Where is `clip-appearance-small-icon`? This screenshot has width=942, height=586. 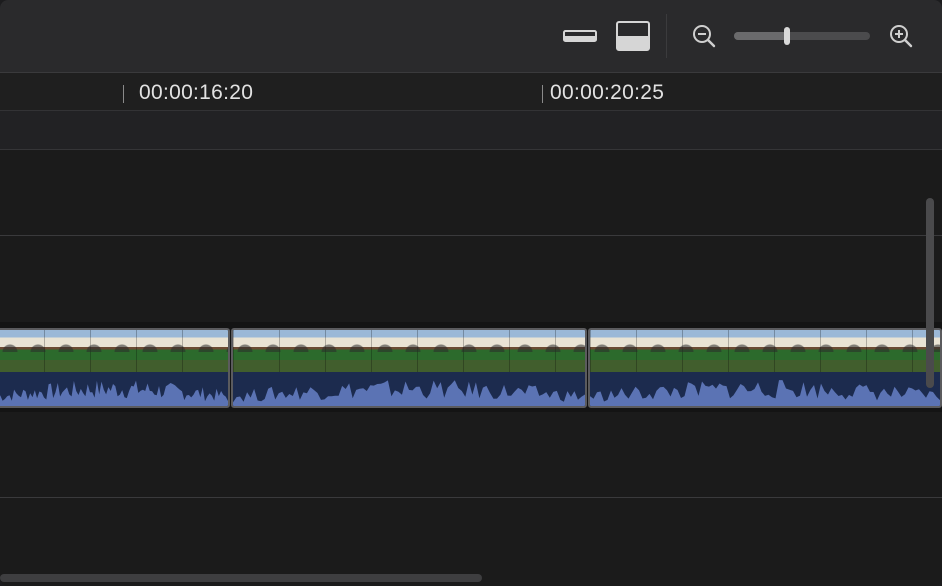 clip-appearance-small-icon is located at coordinates (580, 36).